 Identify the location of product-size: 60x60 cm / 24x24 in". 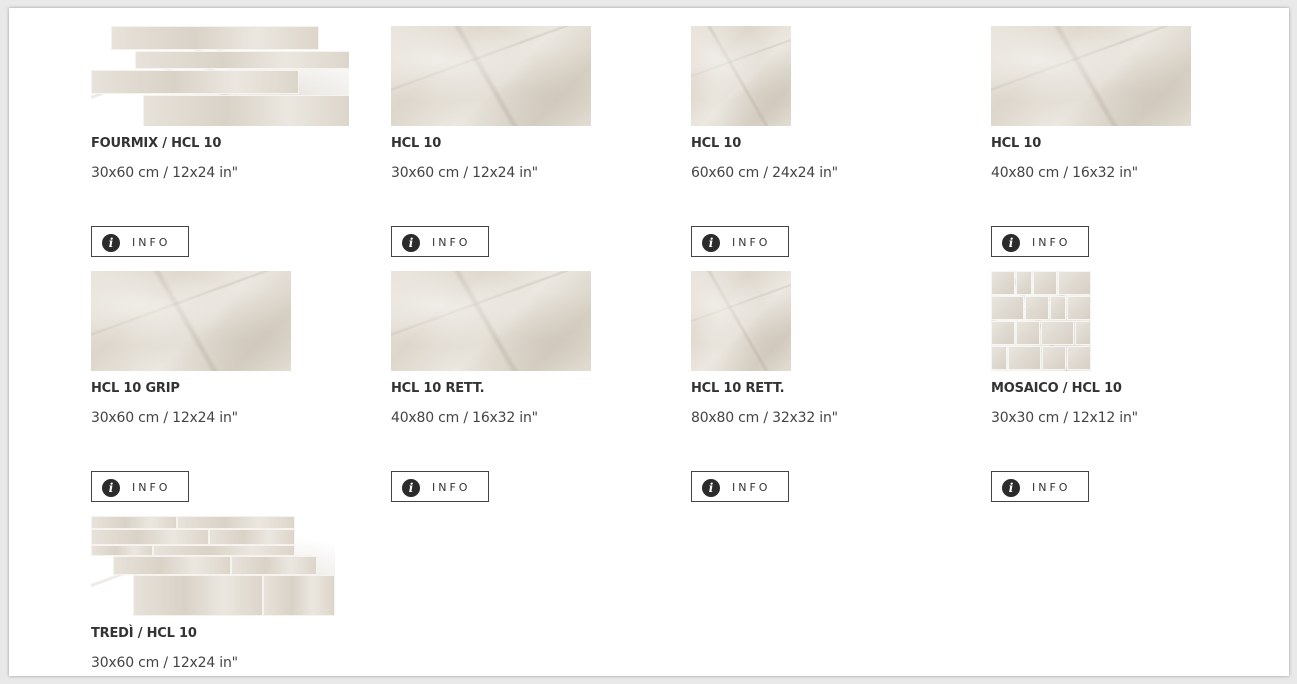
(764, 173).